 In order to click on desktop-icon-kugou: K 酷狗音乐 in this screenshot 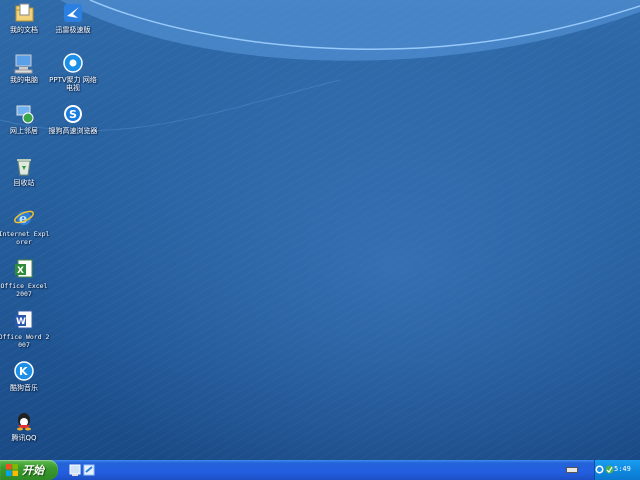, I will do `click(25, 376)`.